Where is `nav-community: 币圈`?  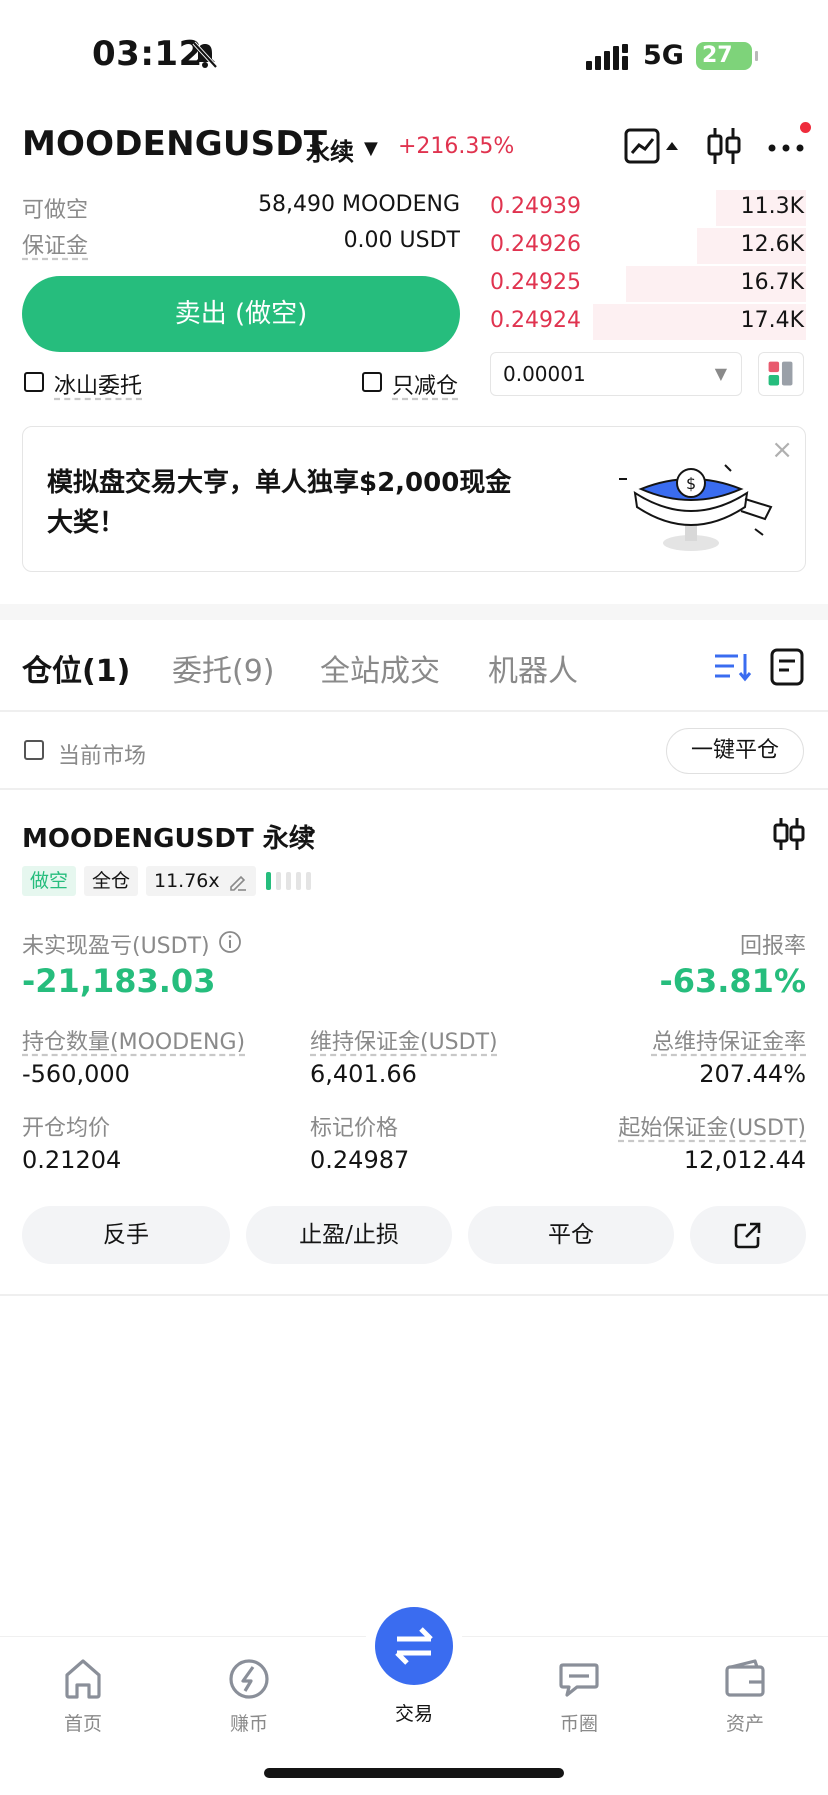
nav-community: 币圈 is located at coordinates (579, 1695).